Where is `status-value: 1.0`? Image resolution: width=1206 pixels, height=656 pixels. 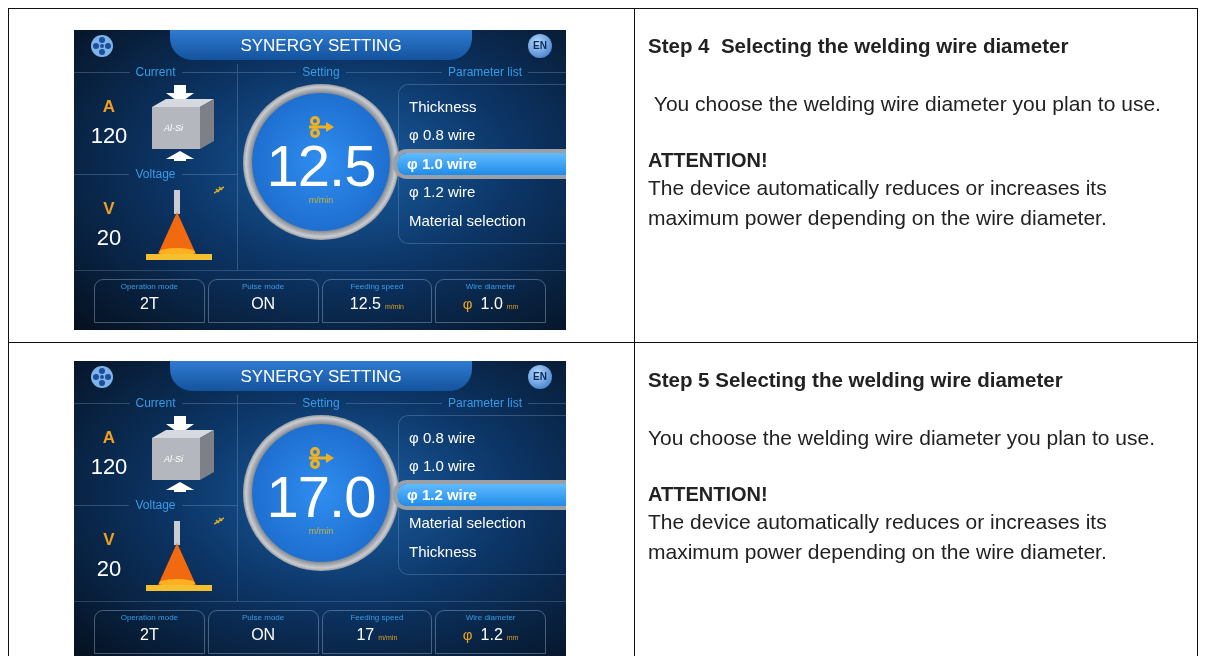 status-value: 1.0 is located at coordinates (491, 303).